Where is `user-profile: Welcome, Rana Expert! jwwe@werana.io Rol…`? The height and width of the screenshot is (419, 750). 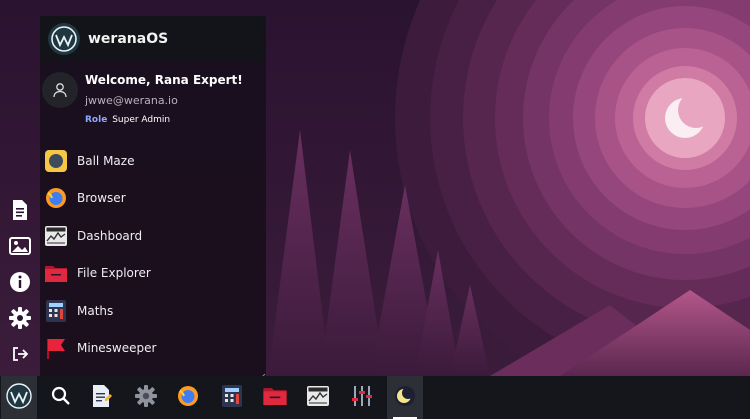
user-profile: Welcome, Rana Expert! jwwe@werana.io Rol… is located at coordinates (153, 101).